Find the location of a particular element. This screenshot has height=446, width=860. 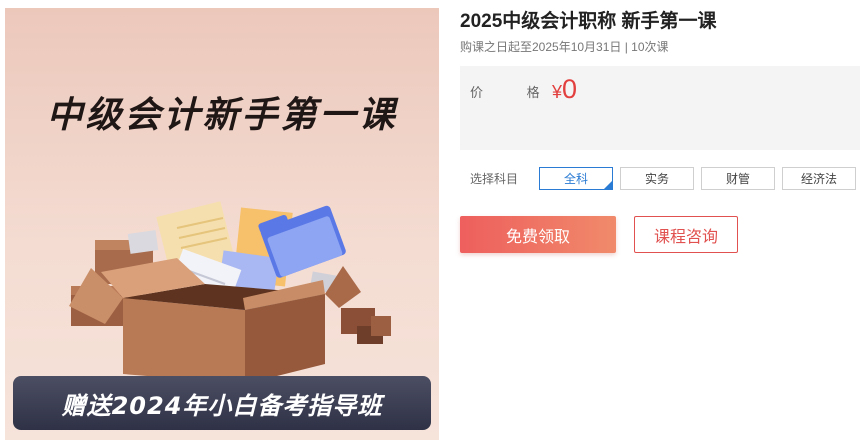

subject-option-all: 全科 is located at coordinates (576, 178).